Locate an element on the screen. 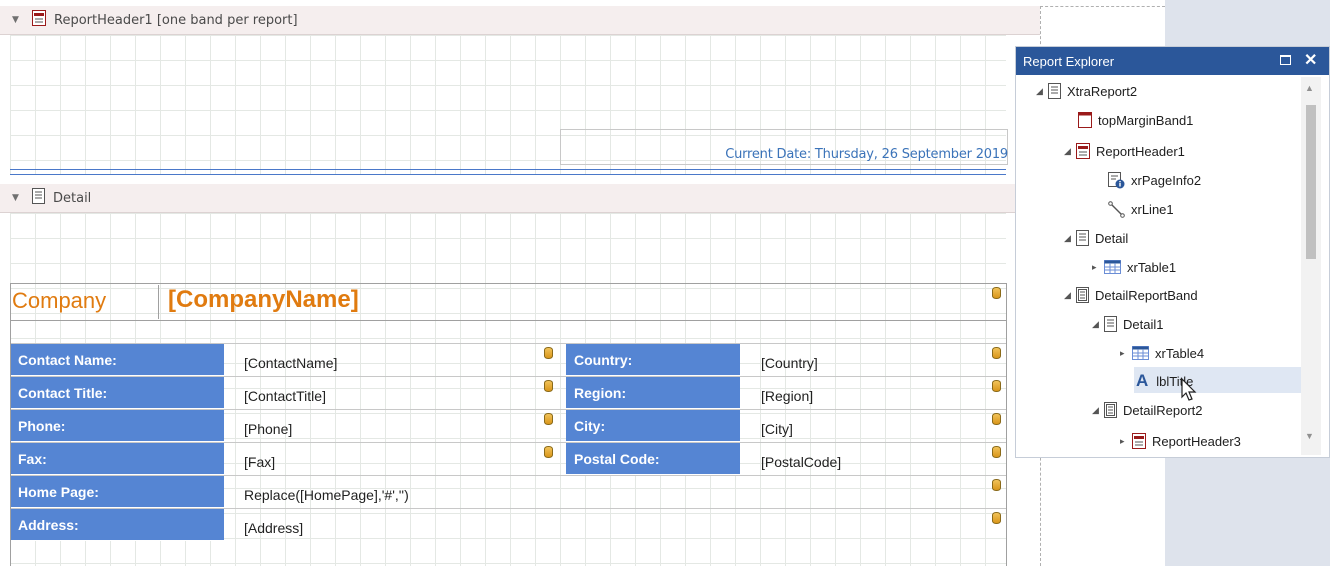  address-label: Address: is located at coordinates (117, 525).